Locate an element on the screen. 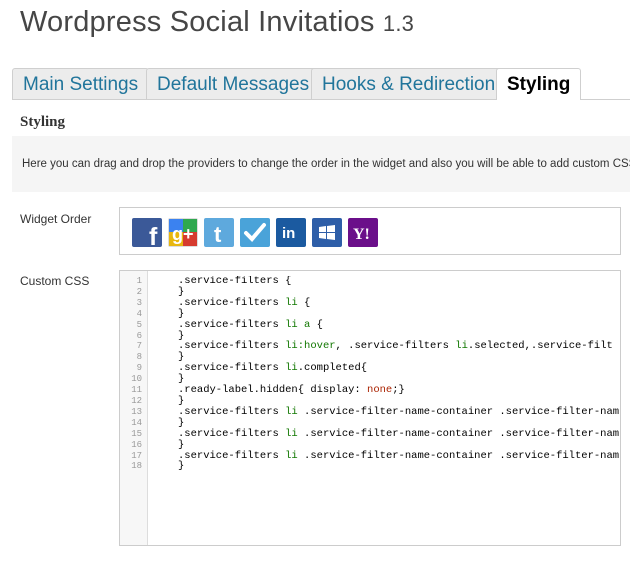 Image resolution: width=630 pixels, height=568 pixels. code-line: .service-filters li { is located at coordinates (244, 302).